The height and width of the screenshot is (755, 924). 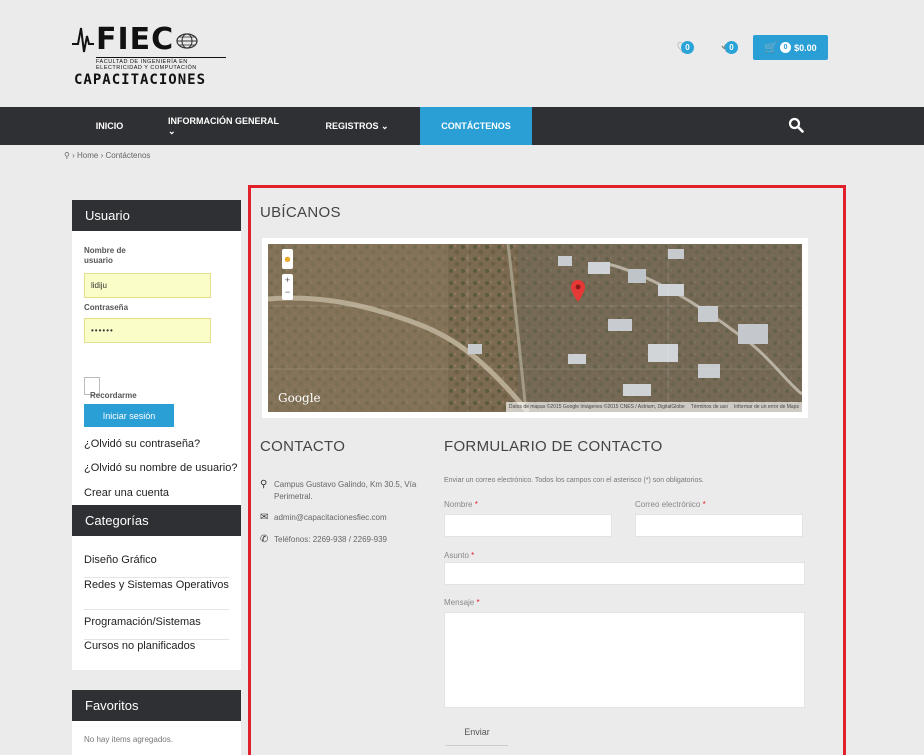 What do you see at coordinates (746, 47) in the screenshot?
I see `header-actions: ♡ 0 ⟲ 0 🛒 0 $0.00` at bounding box center [746, 47].